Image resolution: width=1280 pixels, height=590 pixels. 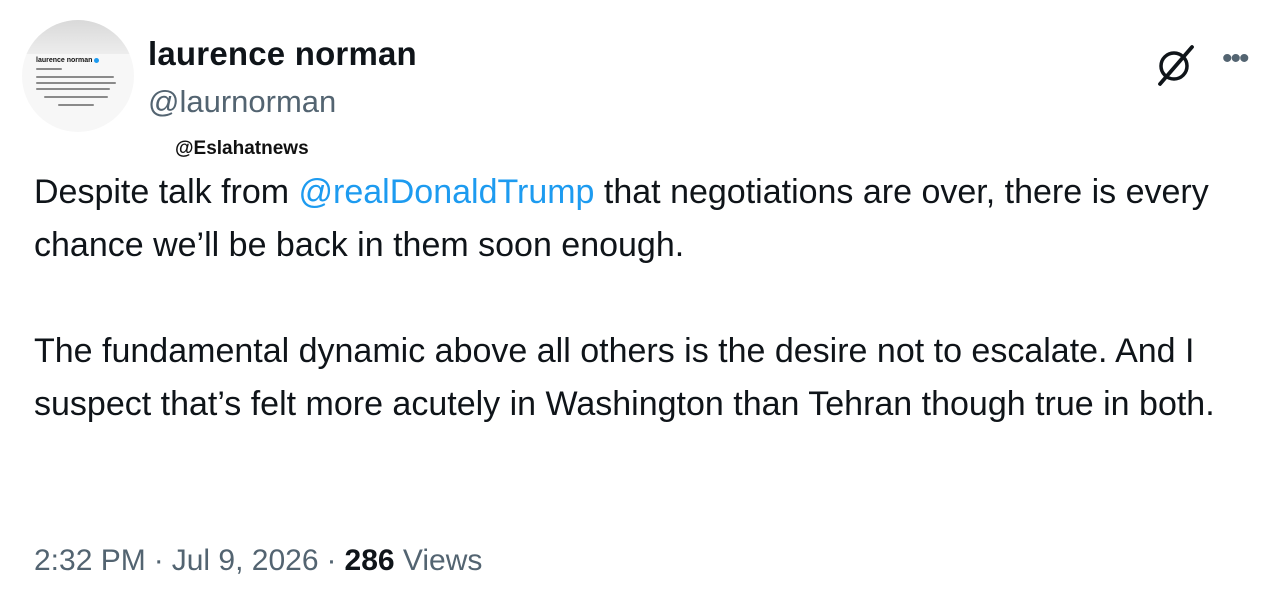 I want to click on tweet-date: Jul 9, 2026, so click(x=245, y=560).